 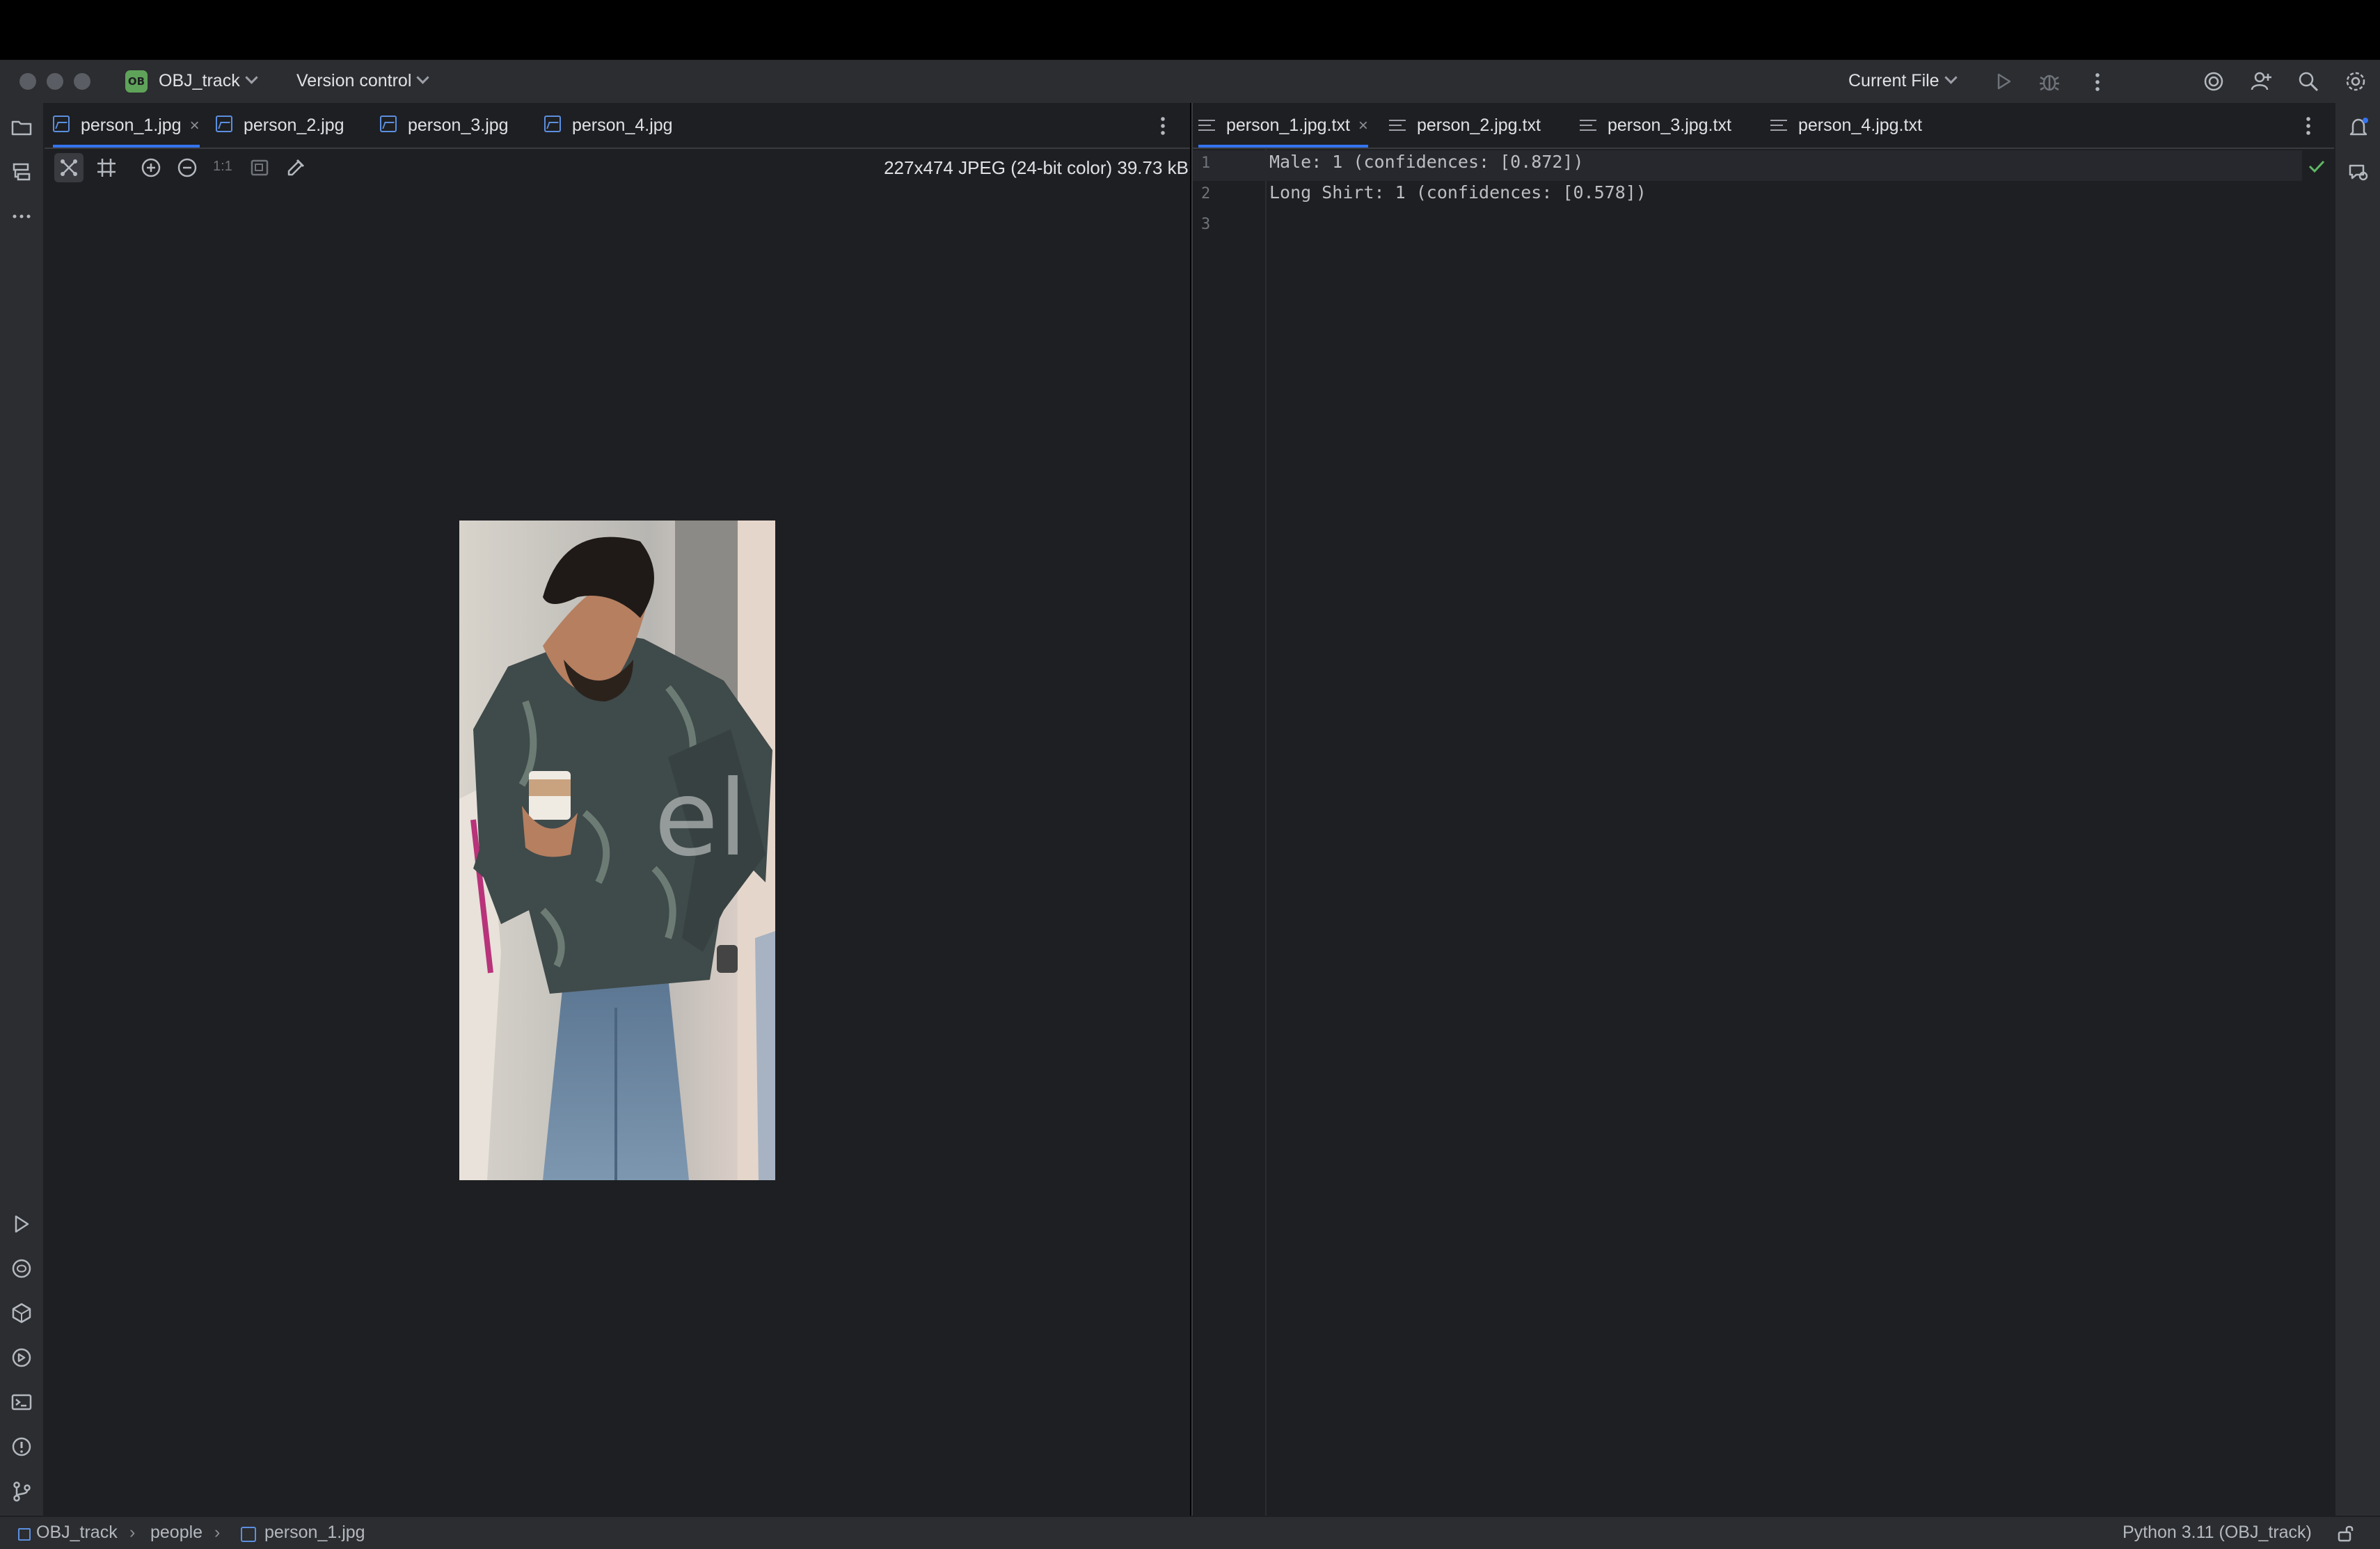 What do you see at coordinates (21, 1357) in the screenshot?
I see `python-console-icon` at bounding box center [21, 1357].